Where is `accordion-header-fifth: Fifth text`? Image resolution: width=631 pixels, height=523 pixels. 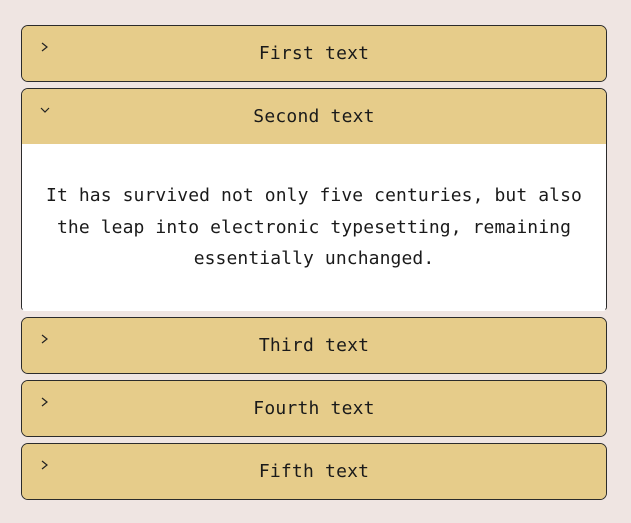 accordion-header-fifth: Fifth text is located at coordinates (314, 471).